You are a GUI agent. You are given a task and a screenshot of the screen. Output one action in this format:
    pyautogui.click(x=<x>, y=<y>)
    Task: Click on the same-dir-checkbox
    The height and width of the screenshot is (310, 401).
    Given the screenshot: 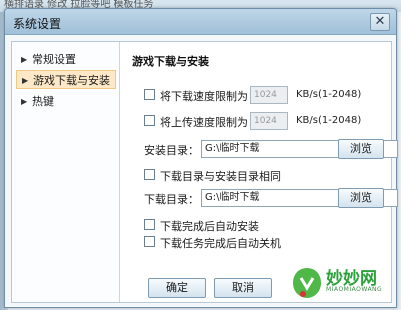 What is the action you would take?
    pyautogui.click(x=149, y=174)
    